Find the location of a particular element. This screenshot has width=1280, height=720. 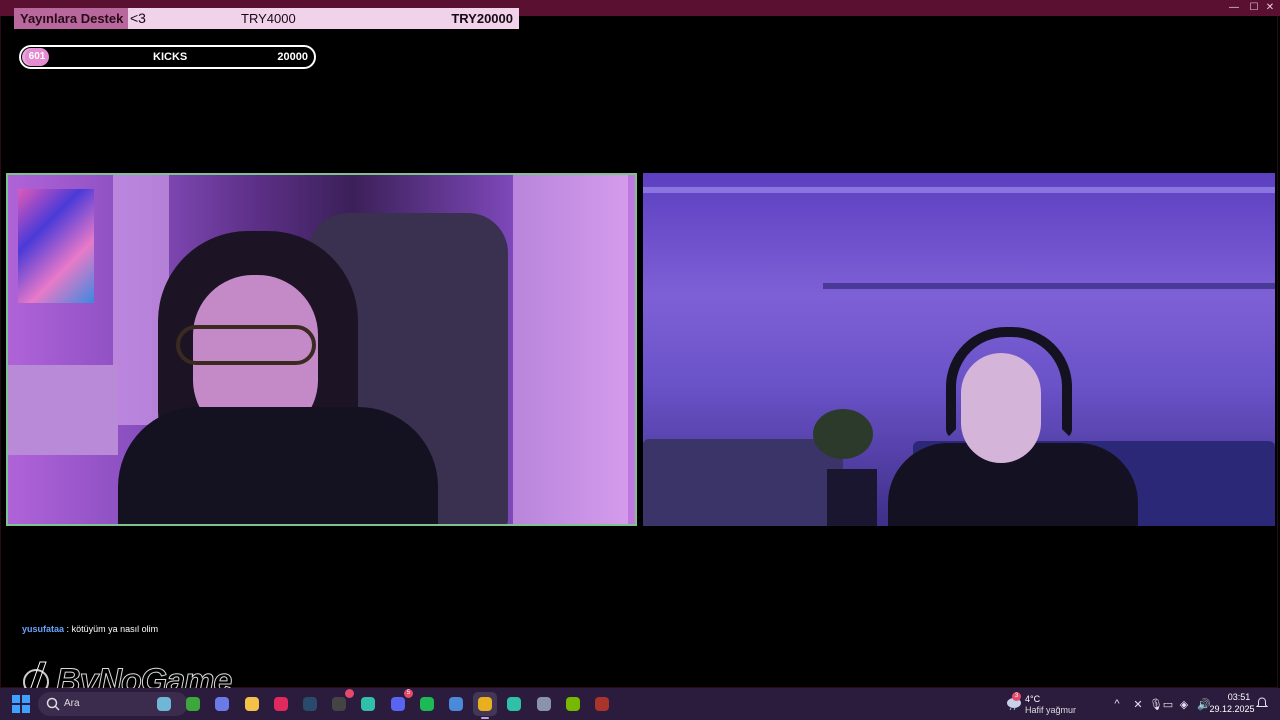

widget-app-glyph is located at coordinates (164, 704).